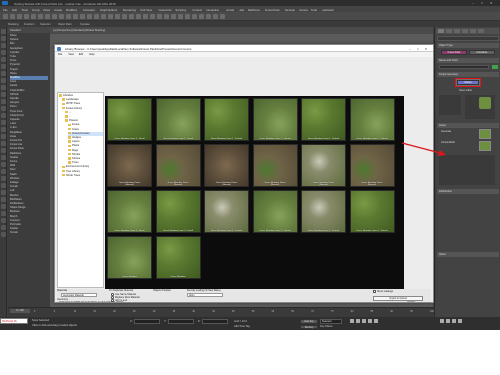 The width and height of the screenshot is (500, 375). I want to click on window-crossing-icon, so click(68, 16).